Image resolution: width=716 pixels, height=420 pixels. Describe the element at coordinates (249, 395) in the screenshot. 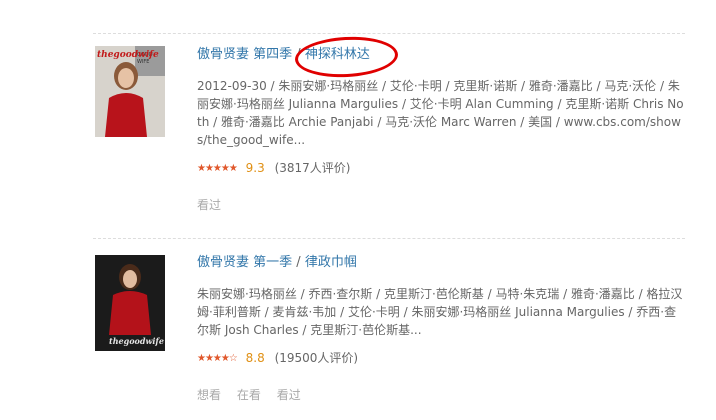

I see `action-watching: 在看` at that location.